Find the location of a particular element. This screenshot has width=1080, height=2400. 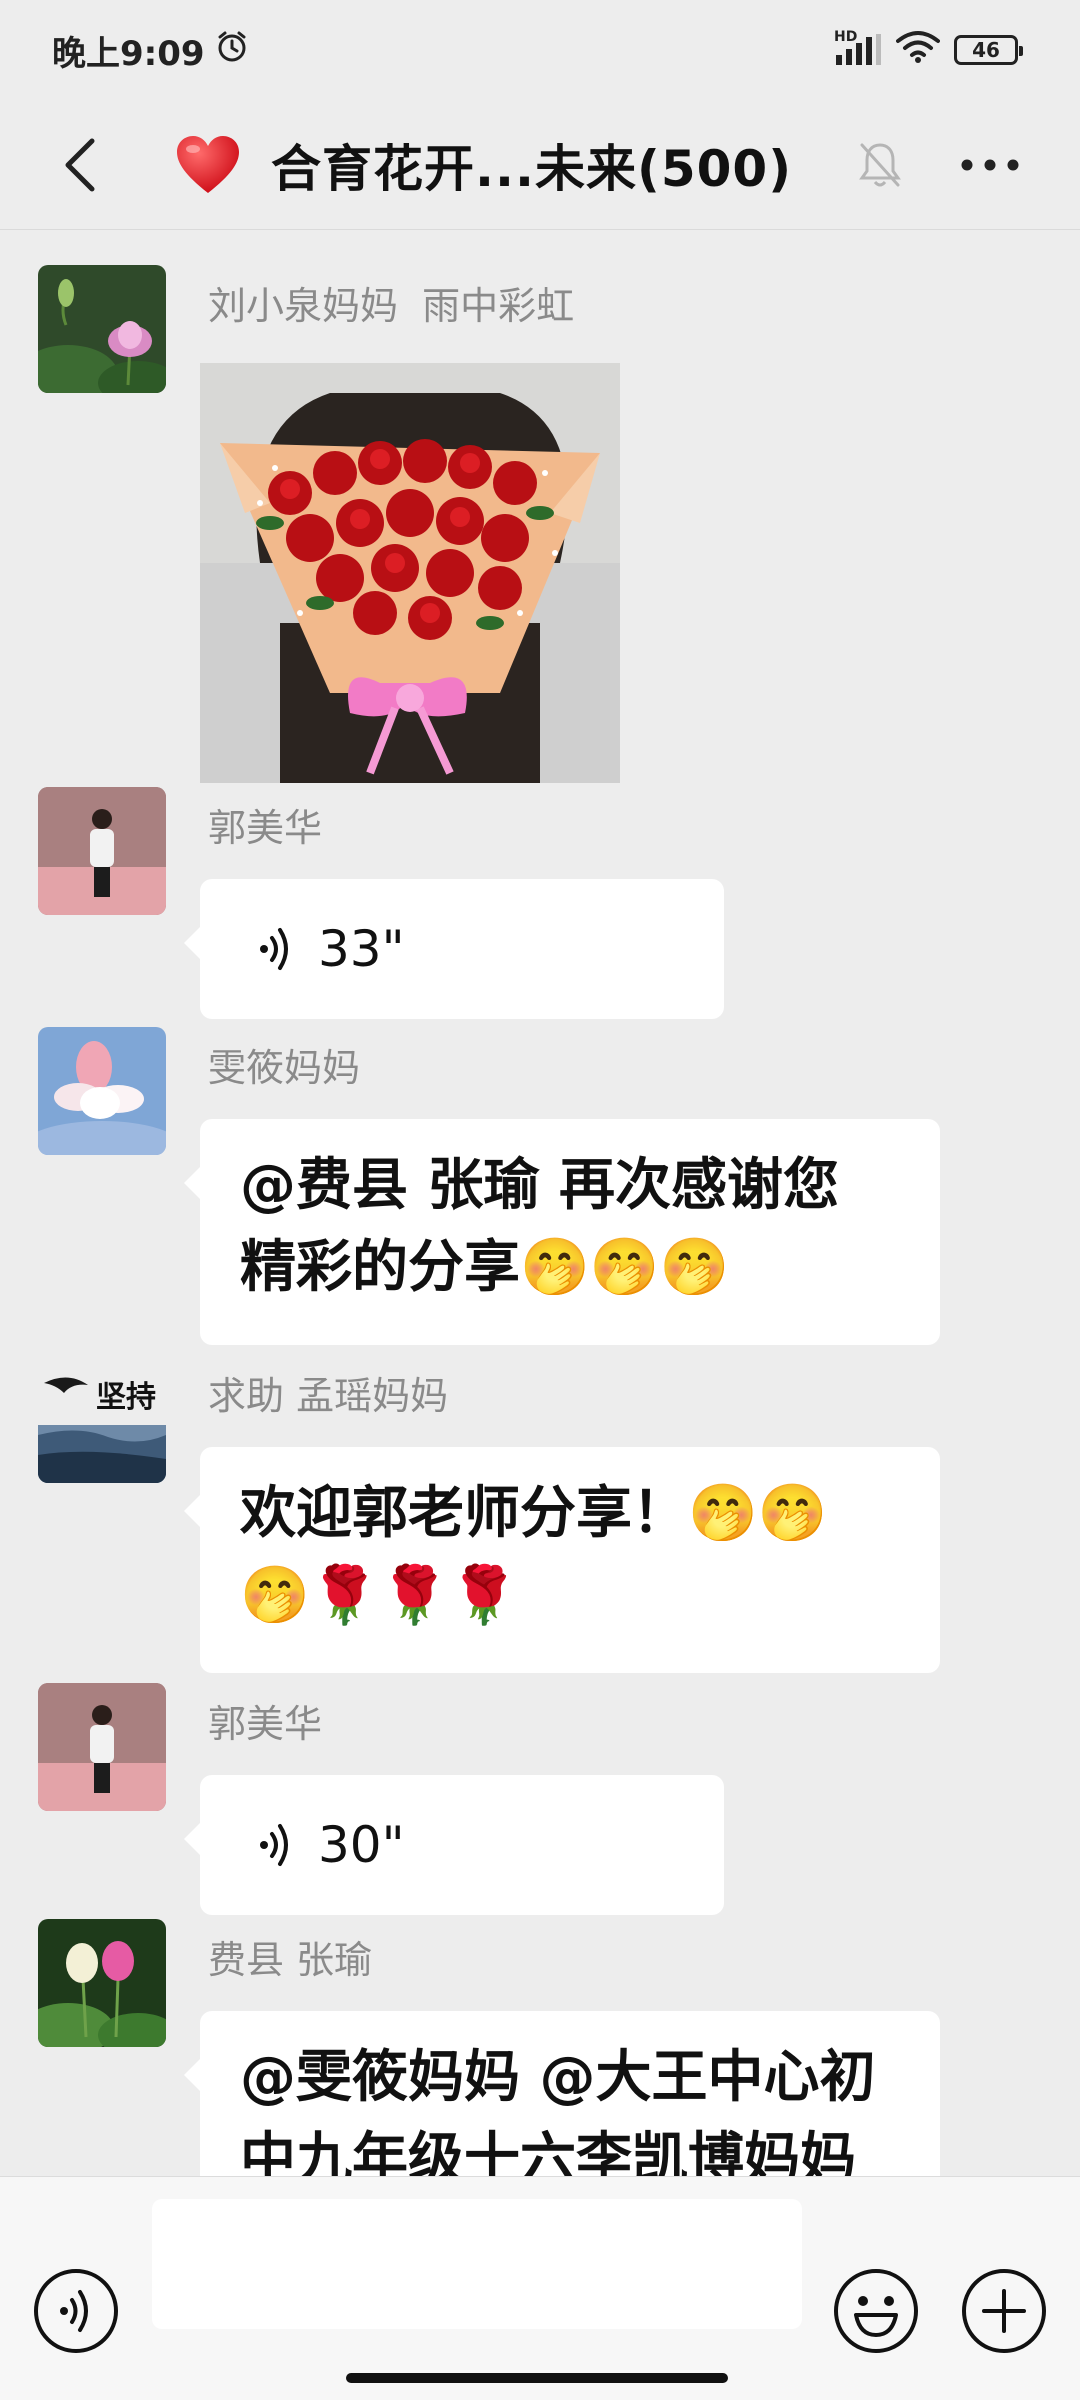

status-left: 晚上9:09 is located at coordinates (150, 50).